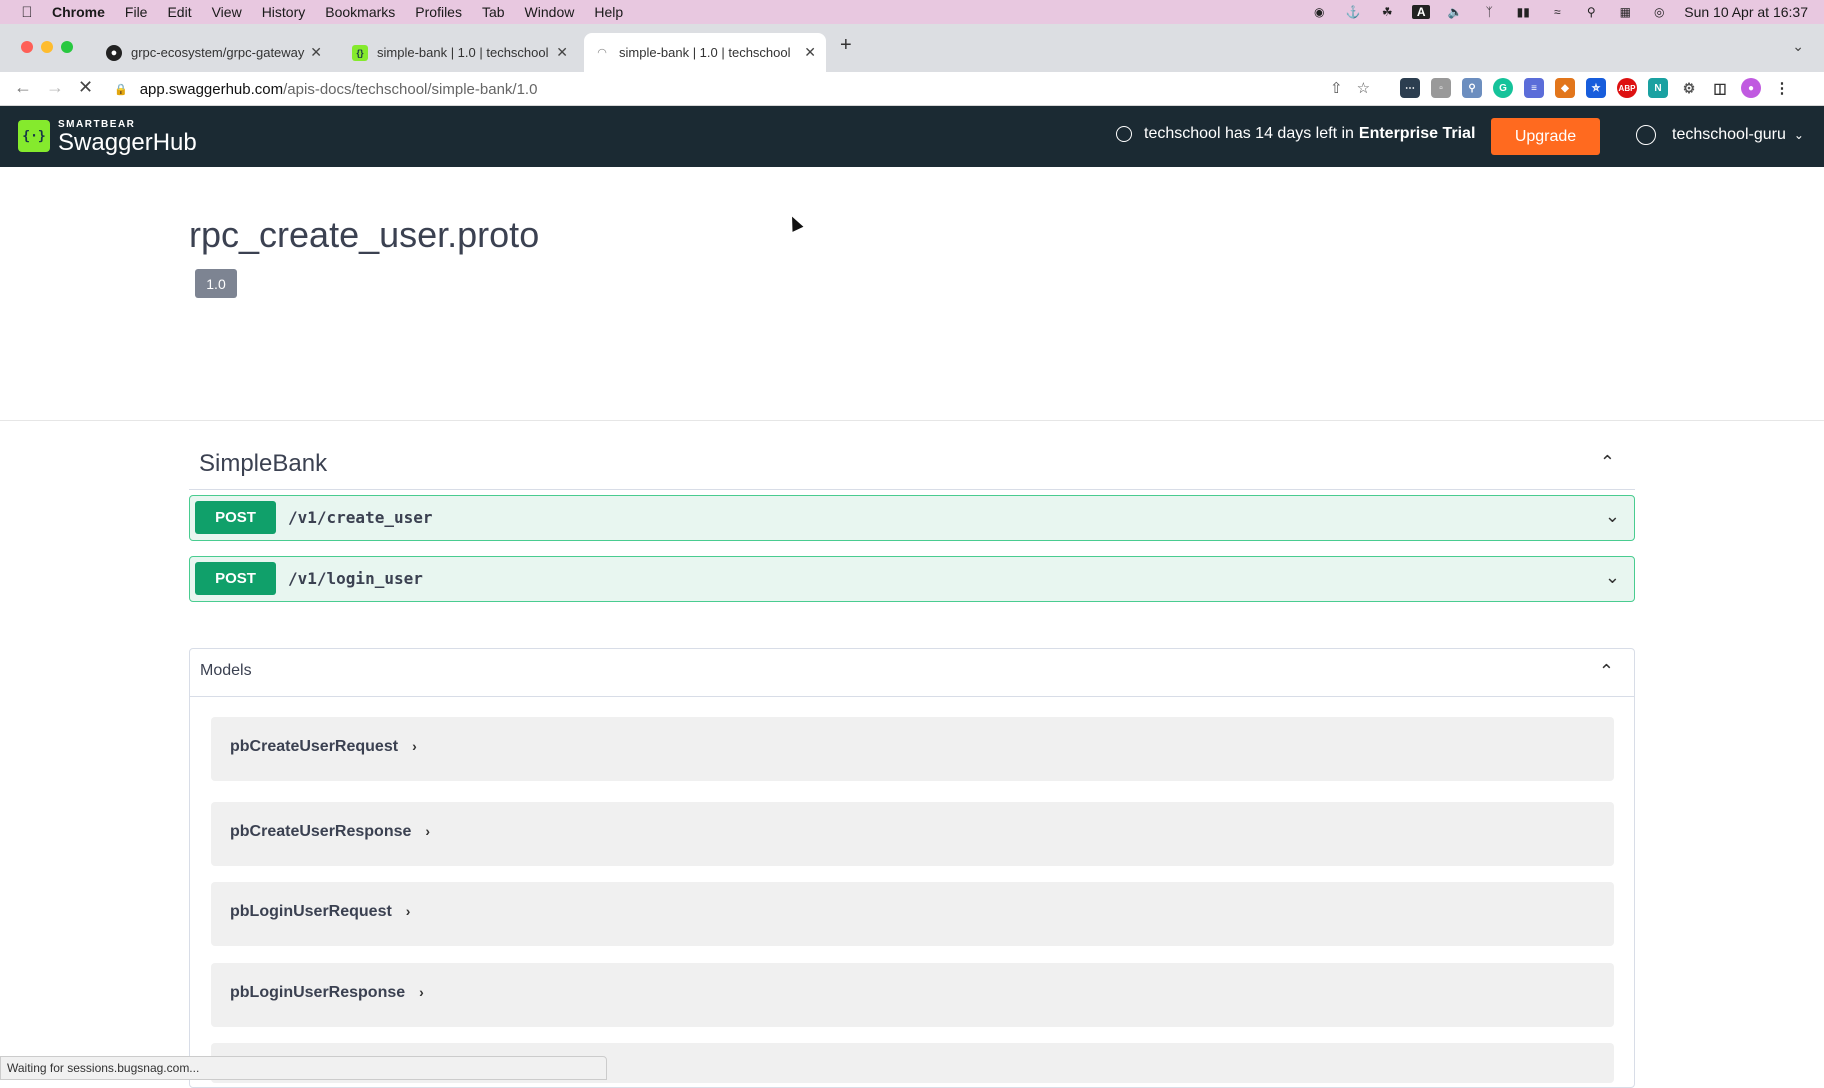  What do you see at coordinates (1751, 88) in the screenshot?
I see `profile-avatar-icon: ●` at bounding box center [1751, 88].